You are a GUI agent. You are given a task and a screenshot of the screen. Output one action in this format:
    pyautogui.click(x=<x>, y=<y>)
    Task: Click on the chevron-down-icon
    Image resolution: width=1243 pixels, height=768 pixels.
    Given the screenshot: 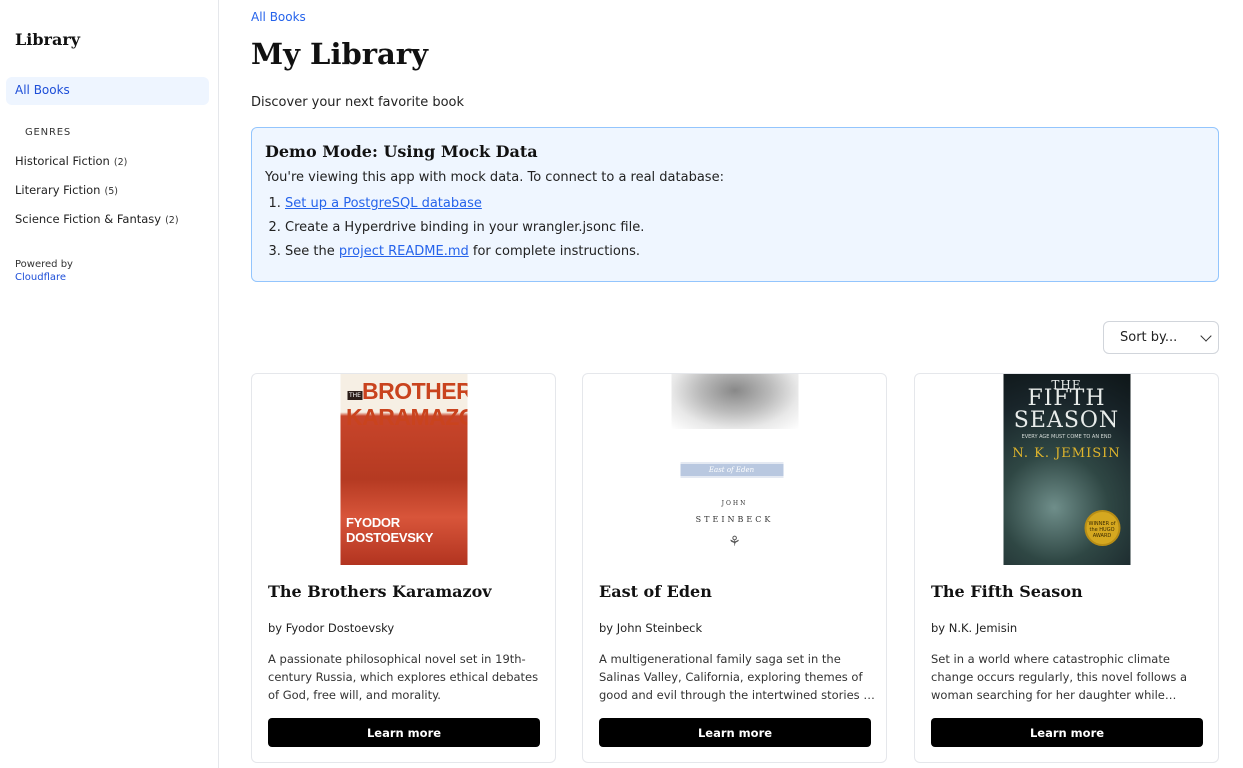 What is the action you would take?
    pyautogui.click(x=1206, y=335)
    